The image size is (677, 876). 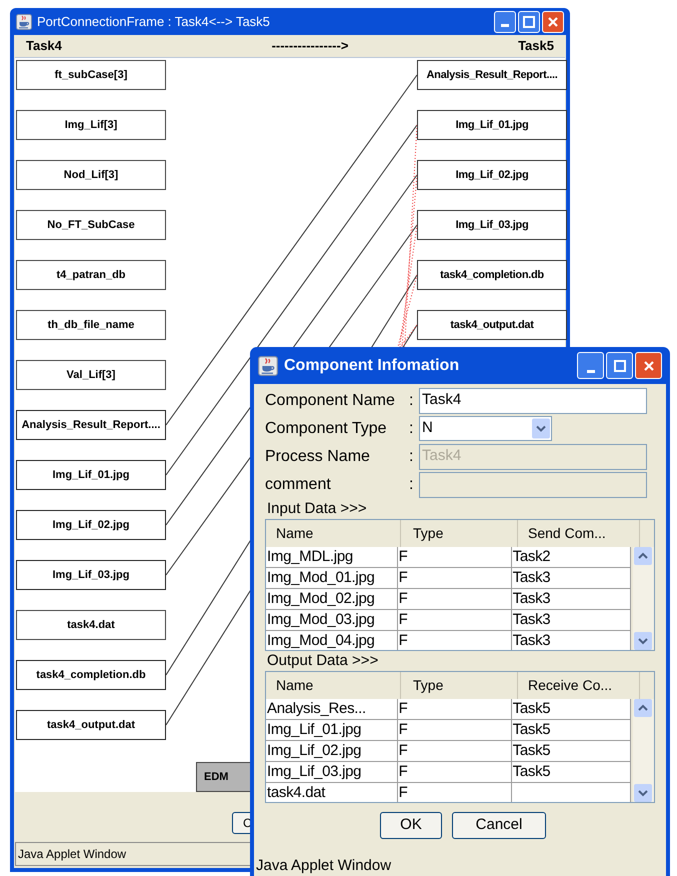 What do you see at coordinates (91, 325) in the screenshot?
I see `source-port-node: th_db_file_name` at bounding box center [91, 325].